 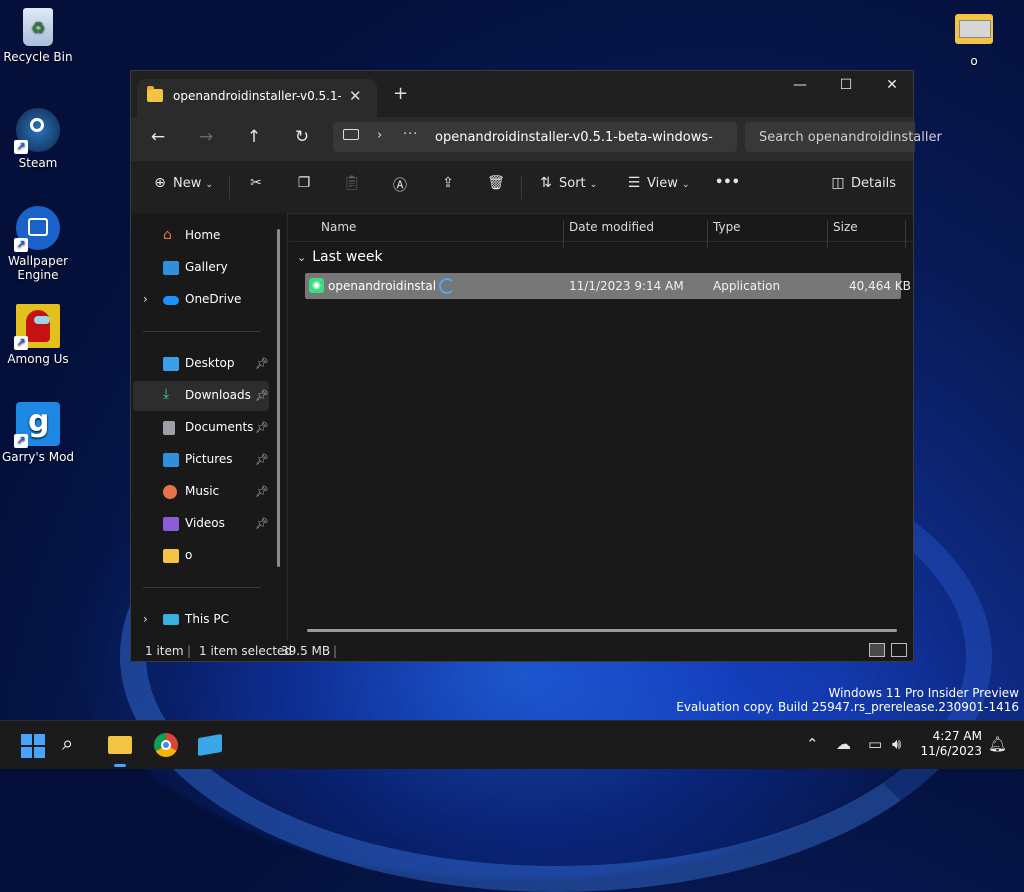 What do you see at coordinates (167, 235) in the screenshot?
I see `home-icon: ⌂` at bounding box center [167, 235].